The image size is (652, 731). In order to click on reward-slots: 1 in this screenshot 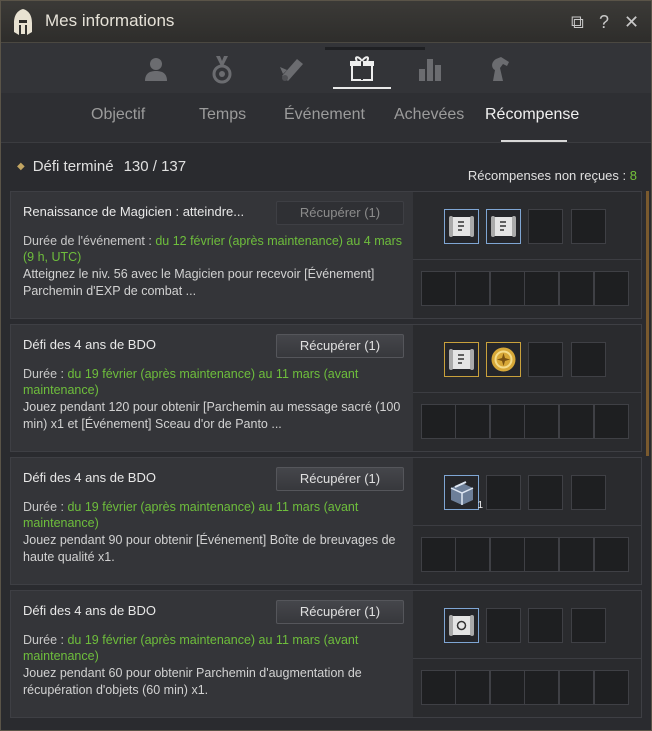, I will do `click(527, 521)`.